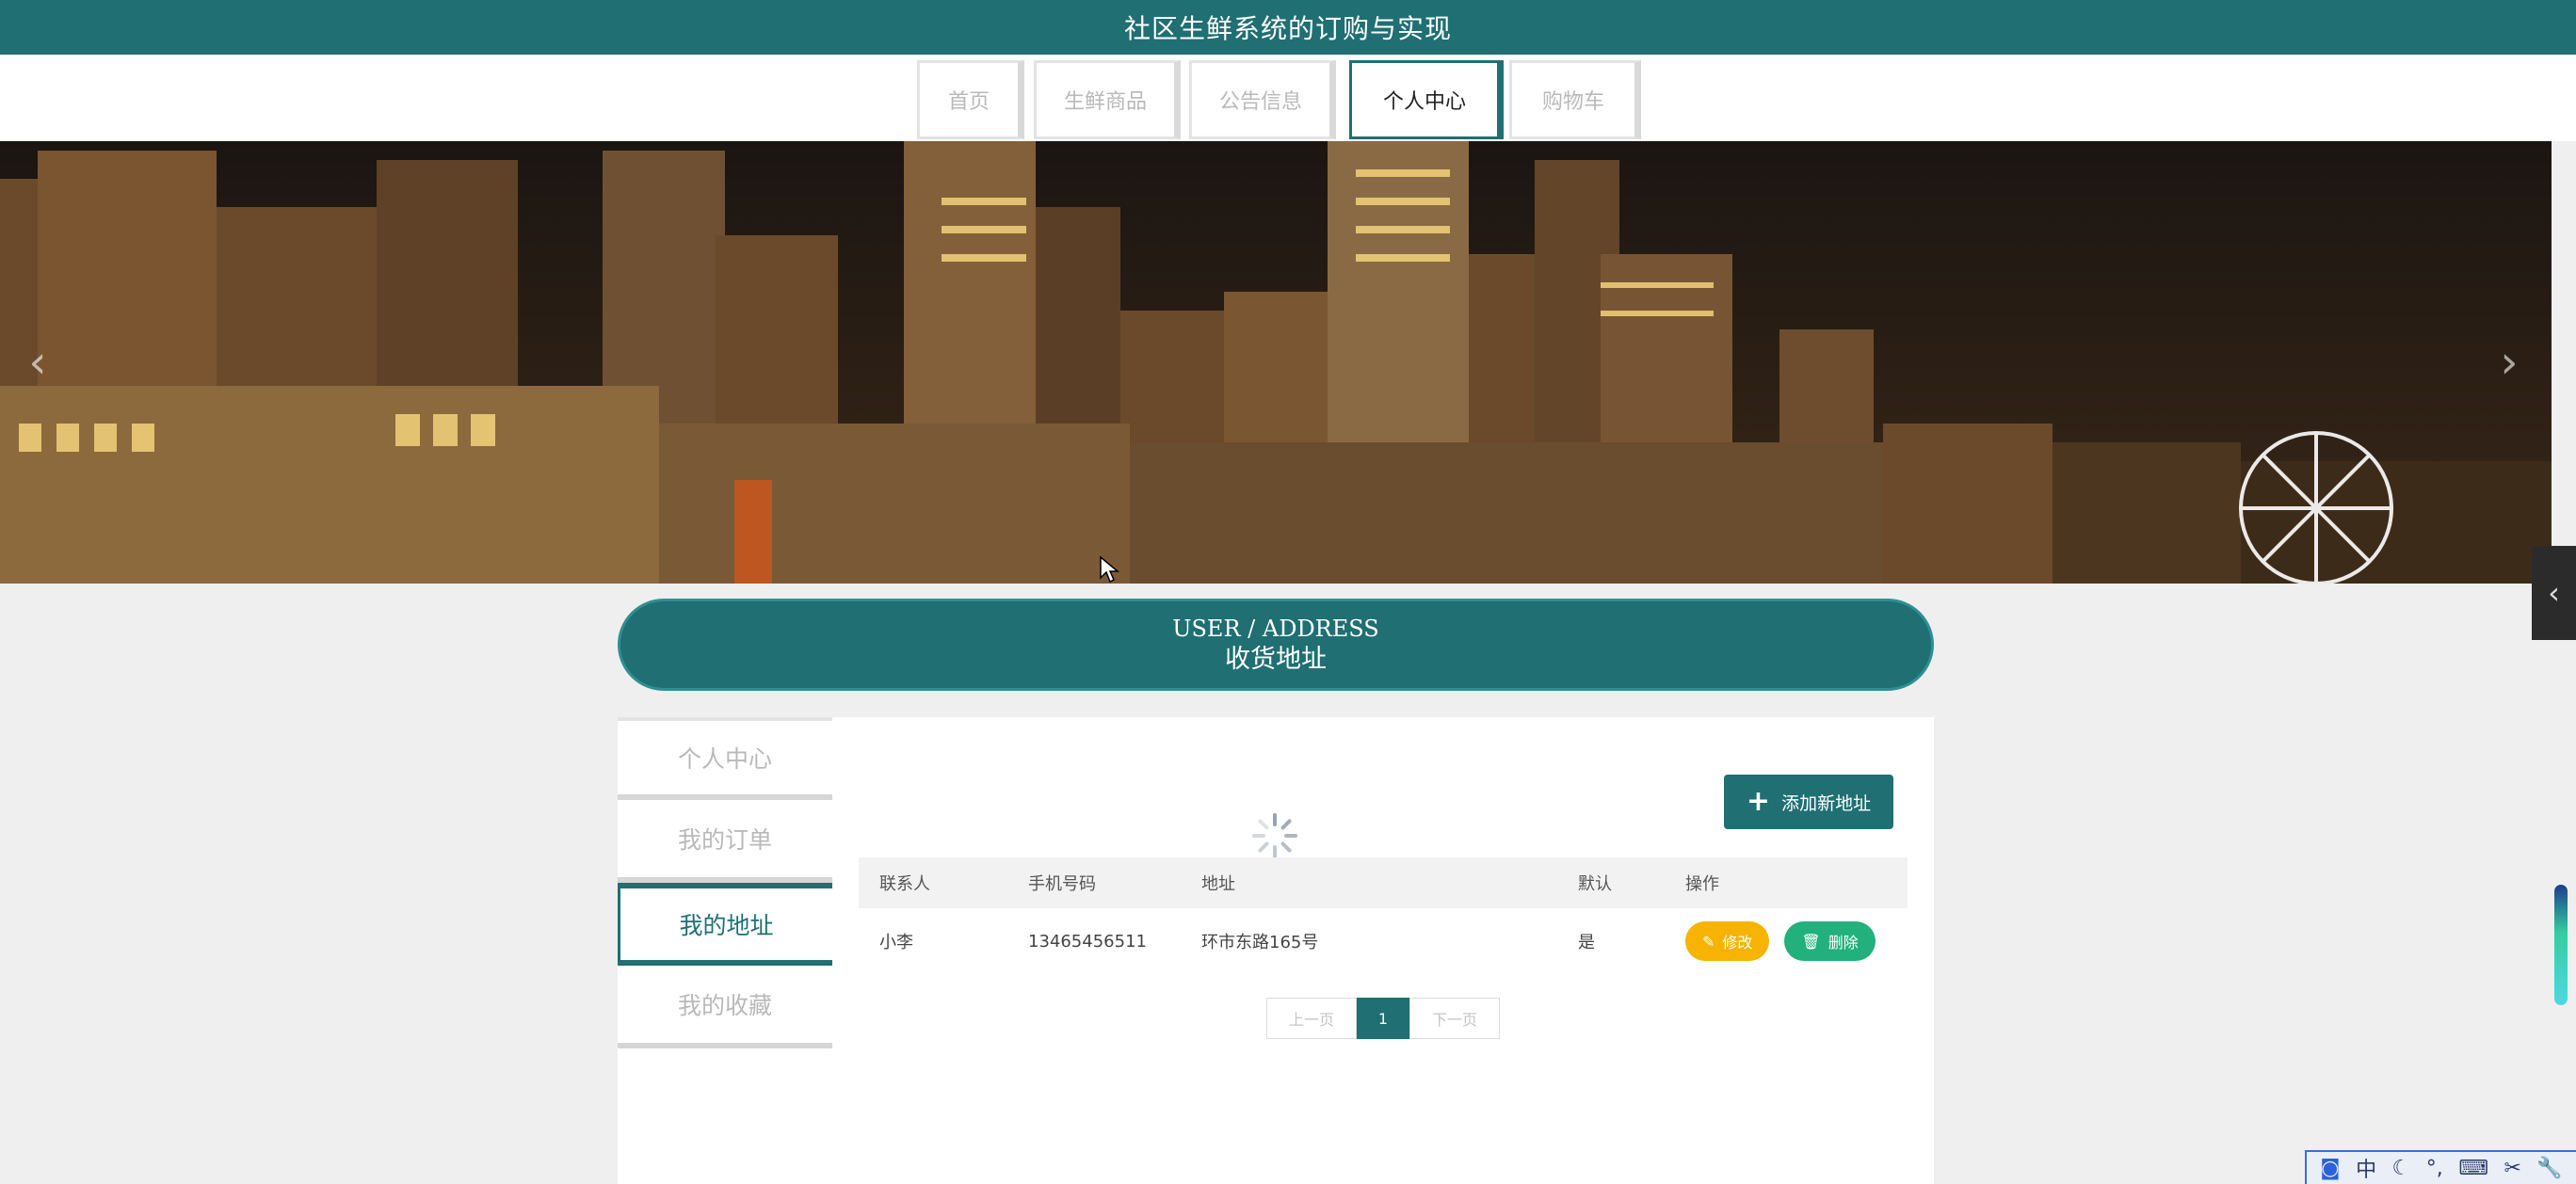 The image size is (2576, 1184). I want to click on loading-spinner-icon, so click(1274, 835).